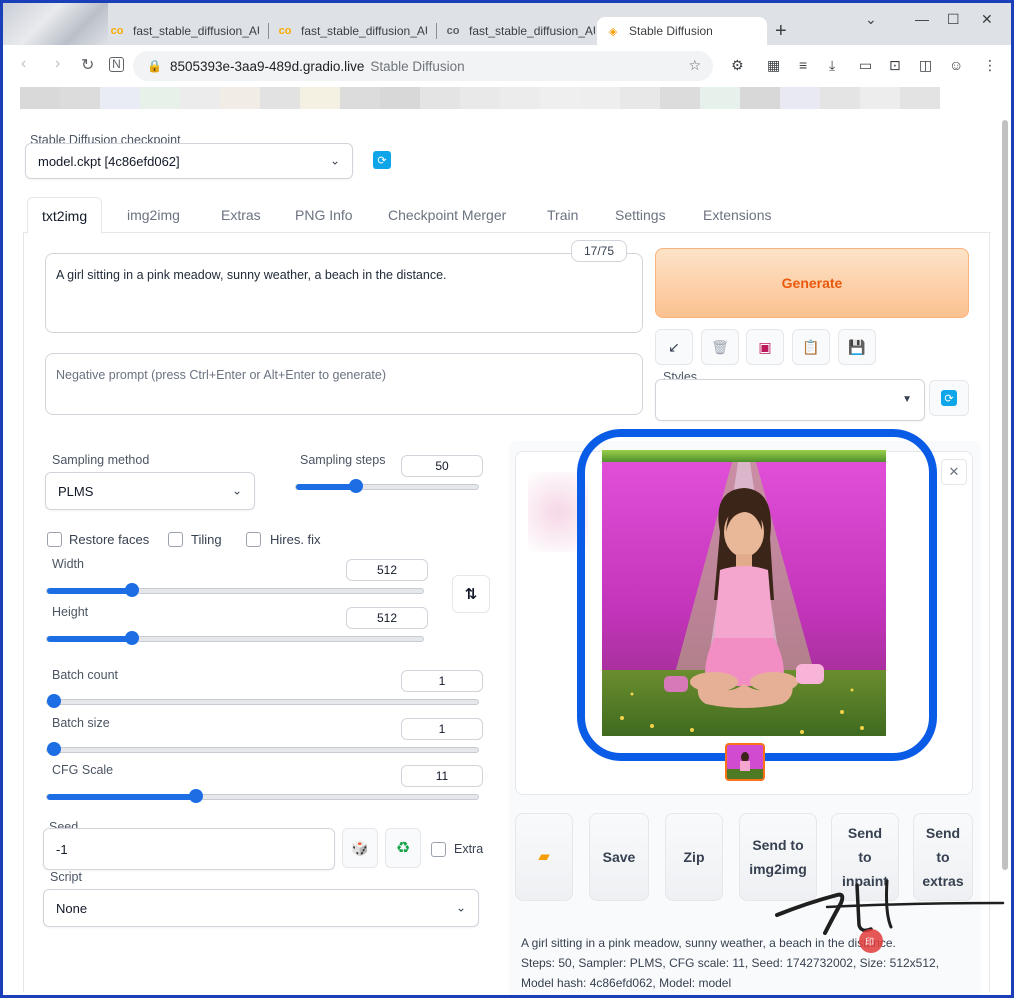  What do you see at coordinates (262, 749) in the screenshot?
I see `batch-size-slider` at bounding box center [262, 749].